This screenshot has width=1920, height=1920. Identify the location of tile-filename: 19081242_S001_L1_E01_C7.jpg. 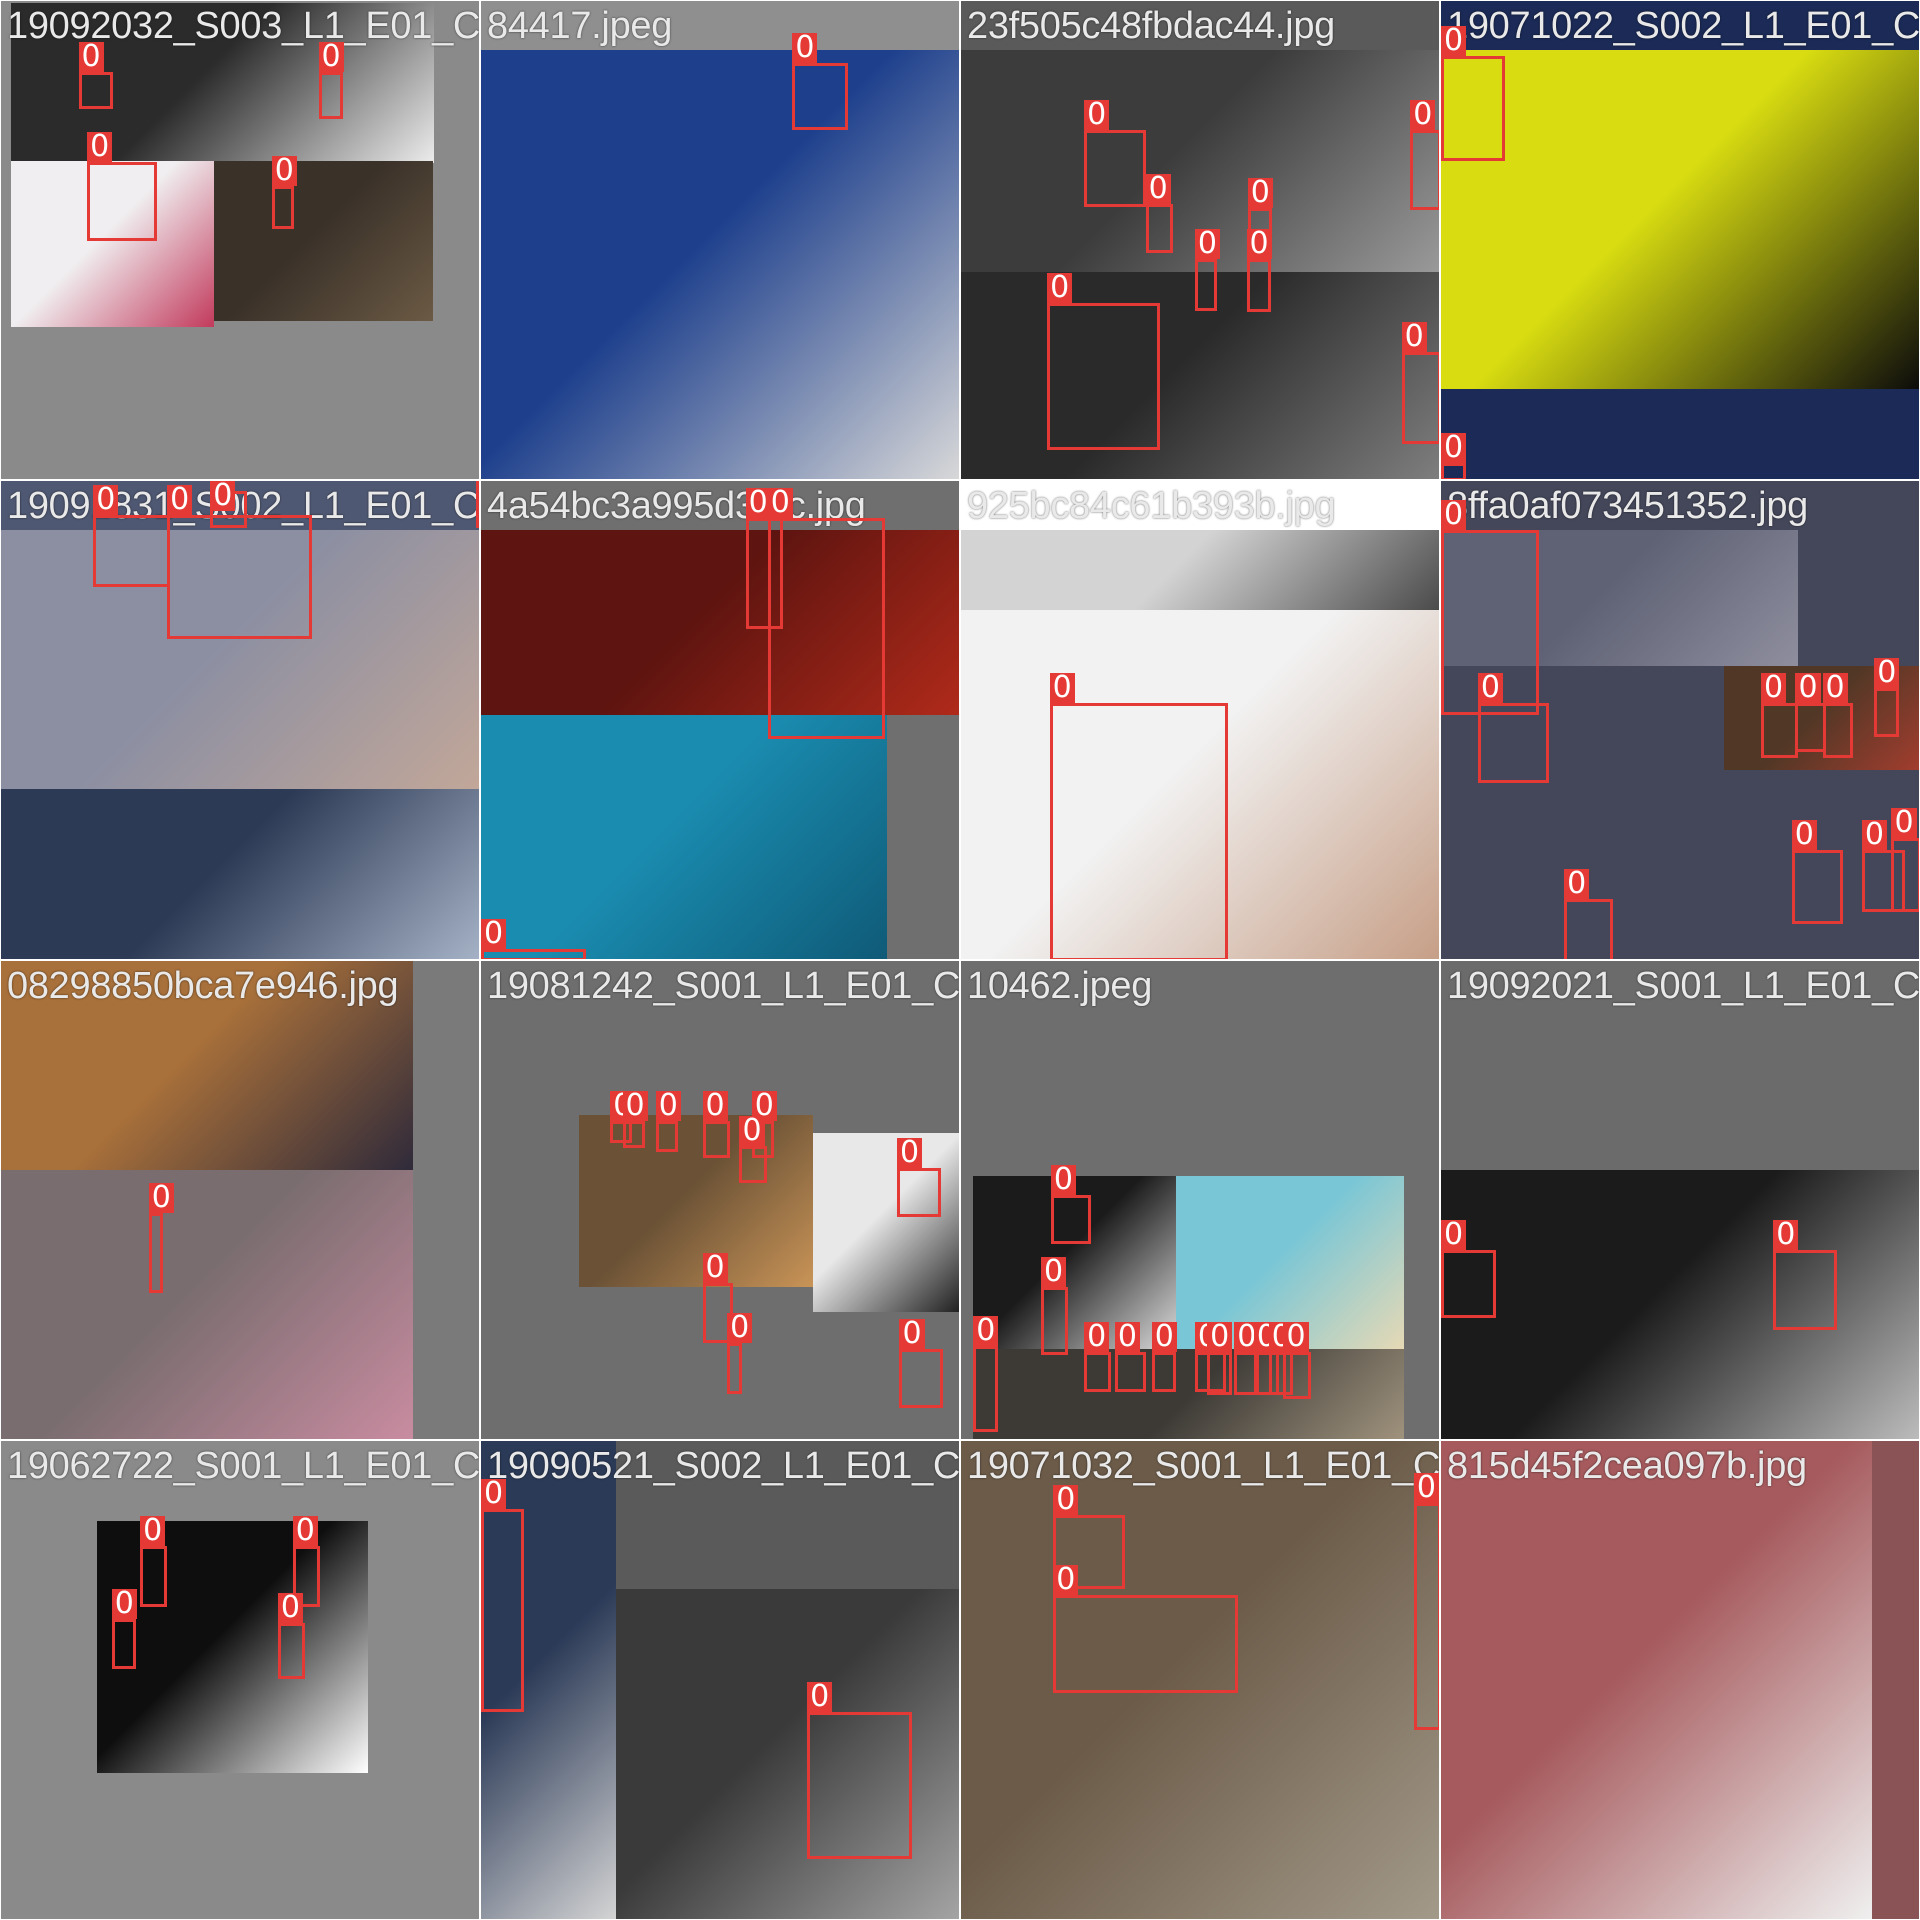
(723, 986).